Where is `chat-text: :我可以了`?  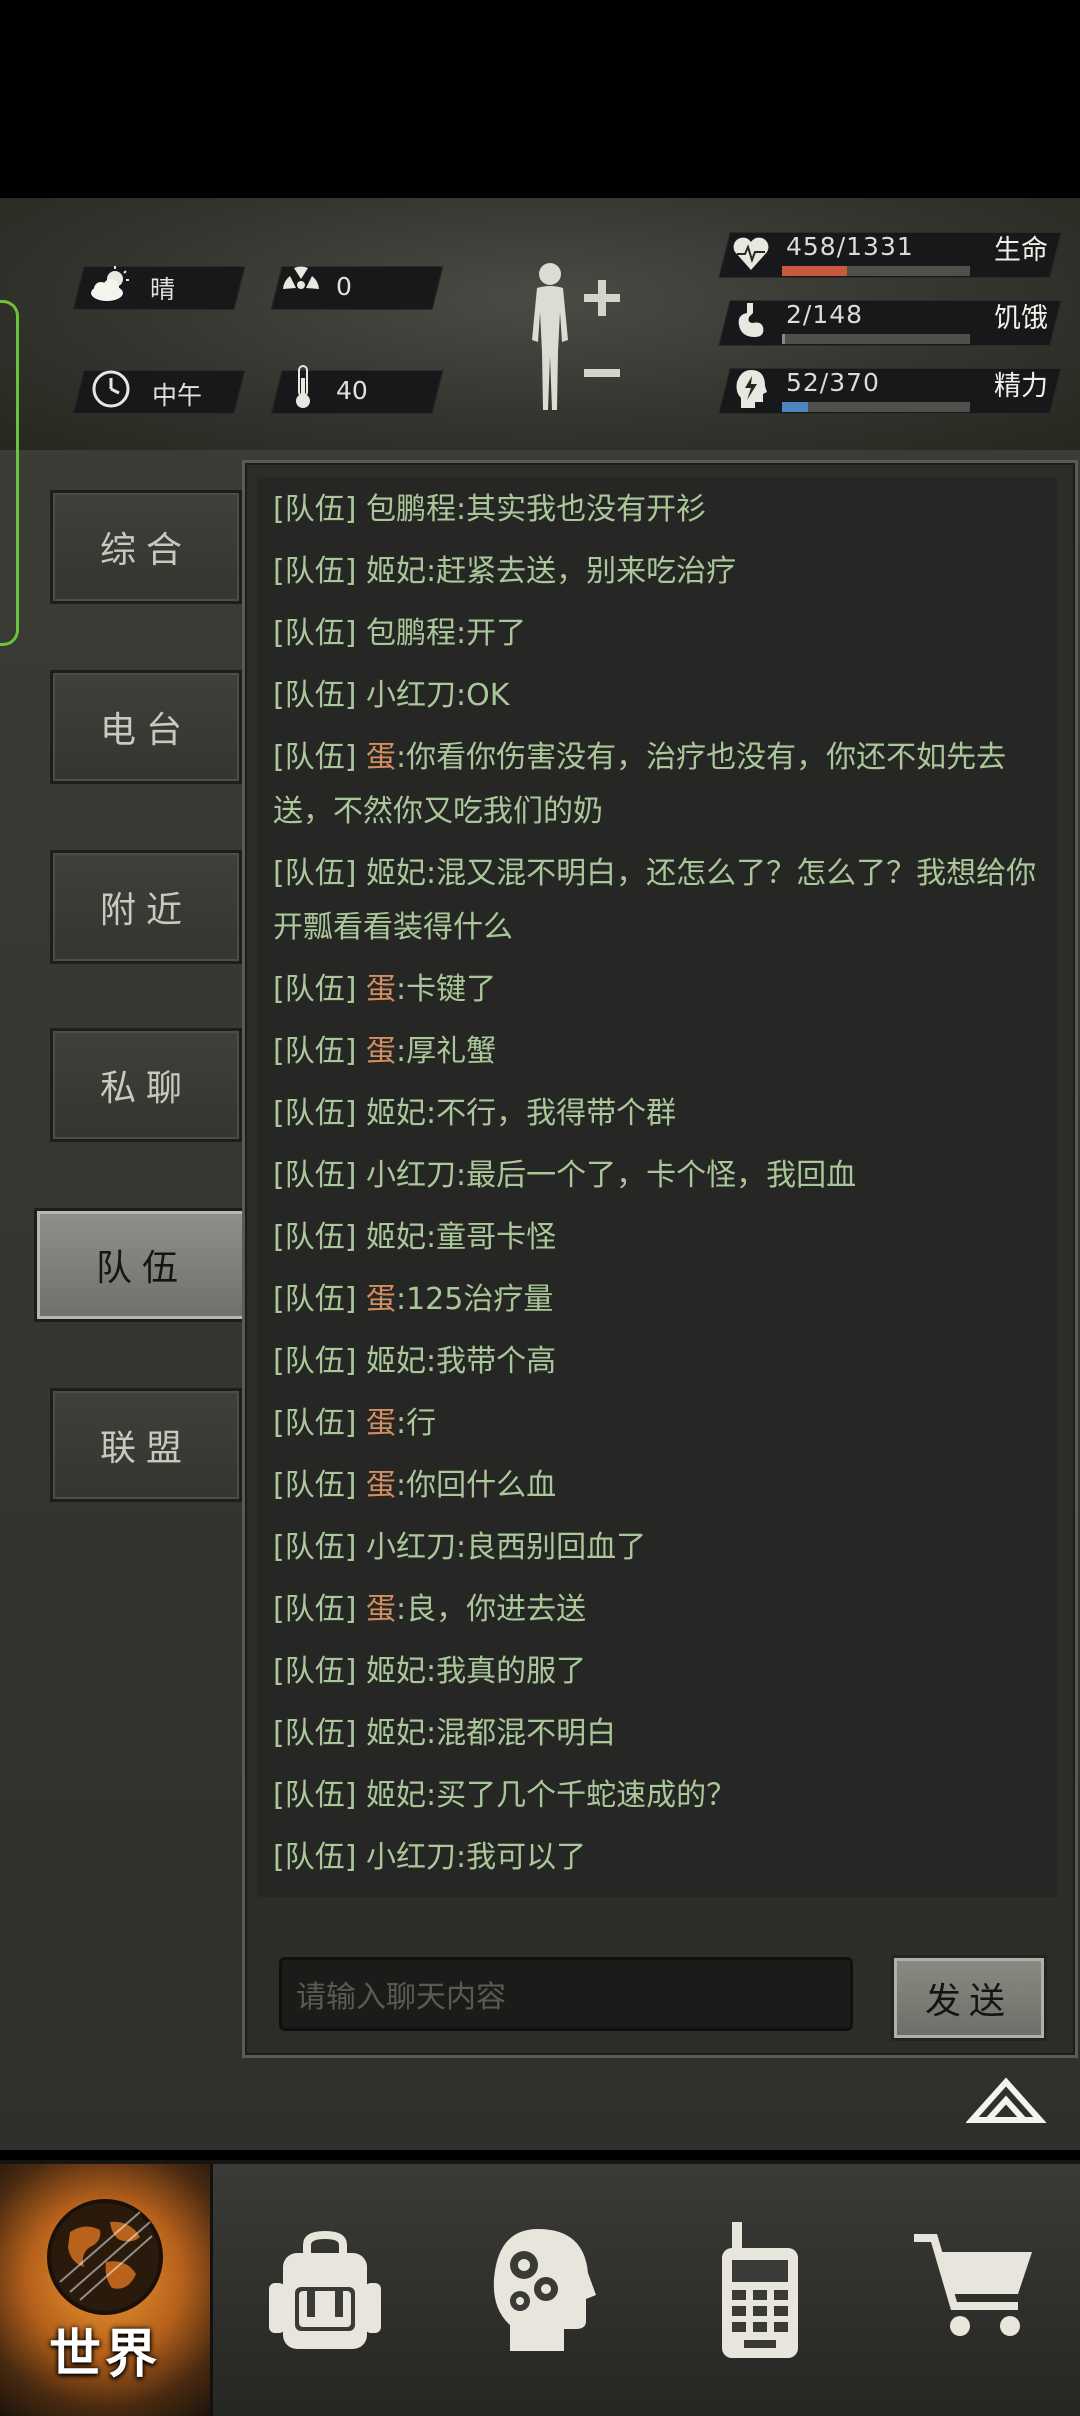 chat-text: :我可以了 is located at coordinates (521, 1857).